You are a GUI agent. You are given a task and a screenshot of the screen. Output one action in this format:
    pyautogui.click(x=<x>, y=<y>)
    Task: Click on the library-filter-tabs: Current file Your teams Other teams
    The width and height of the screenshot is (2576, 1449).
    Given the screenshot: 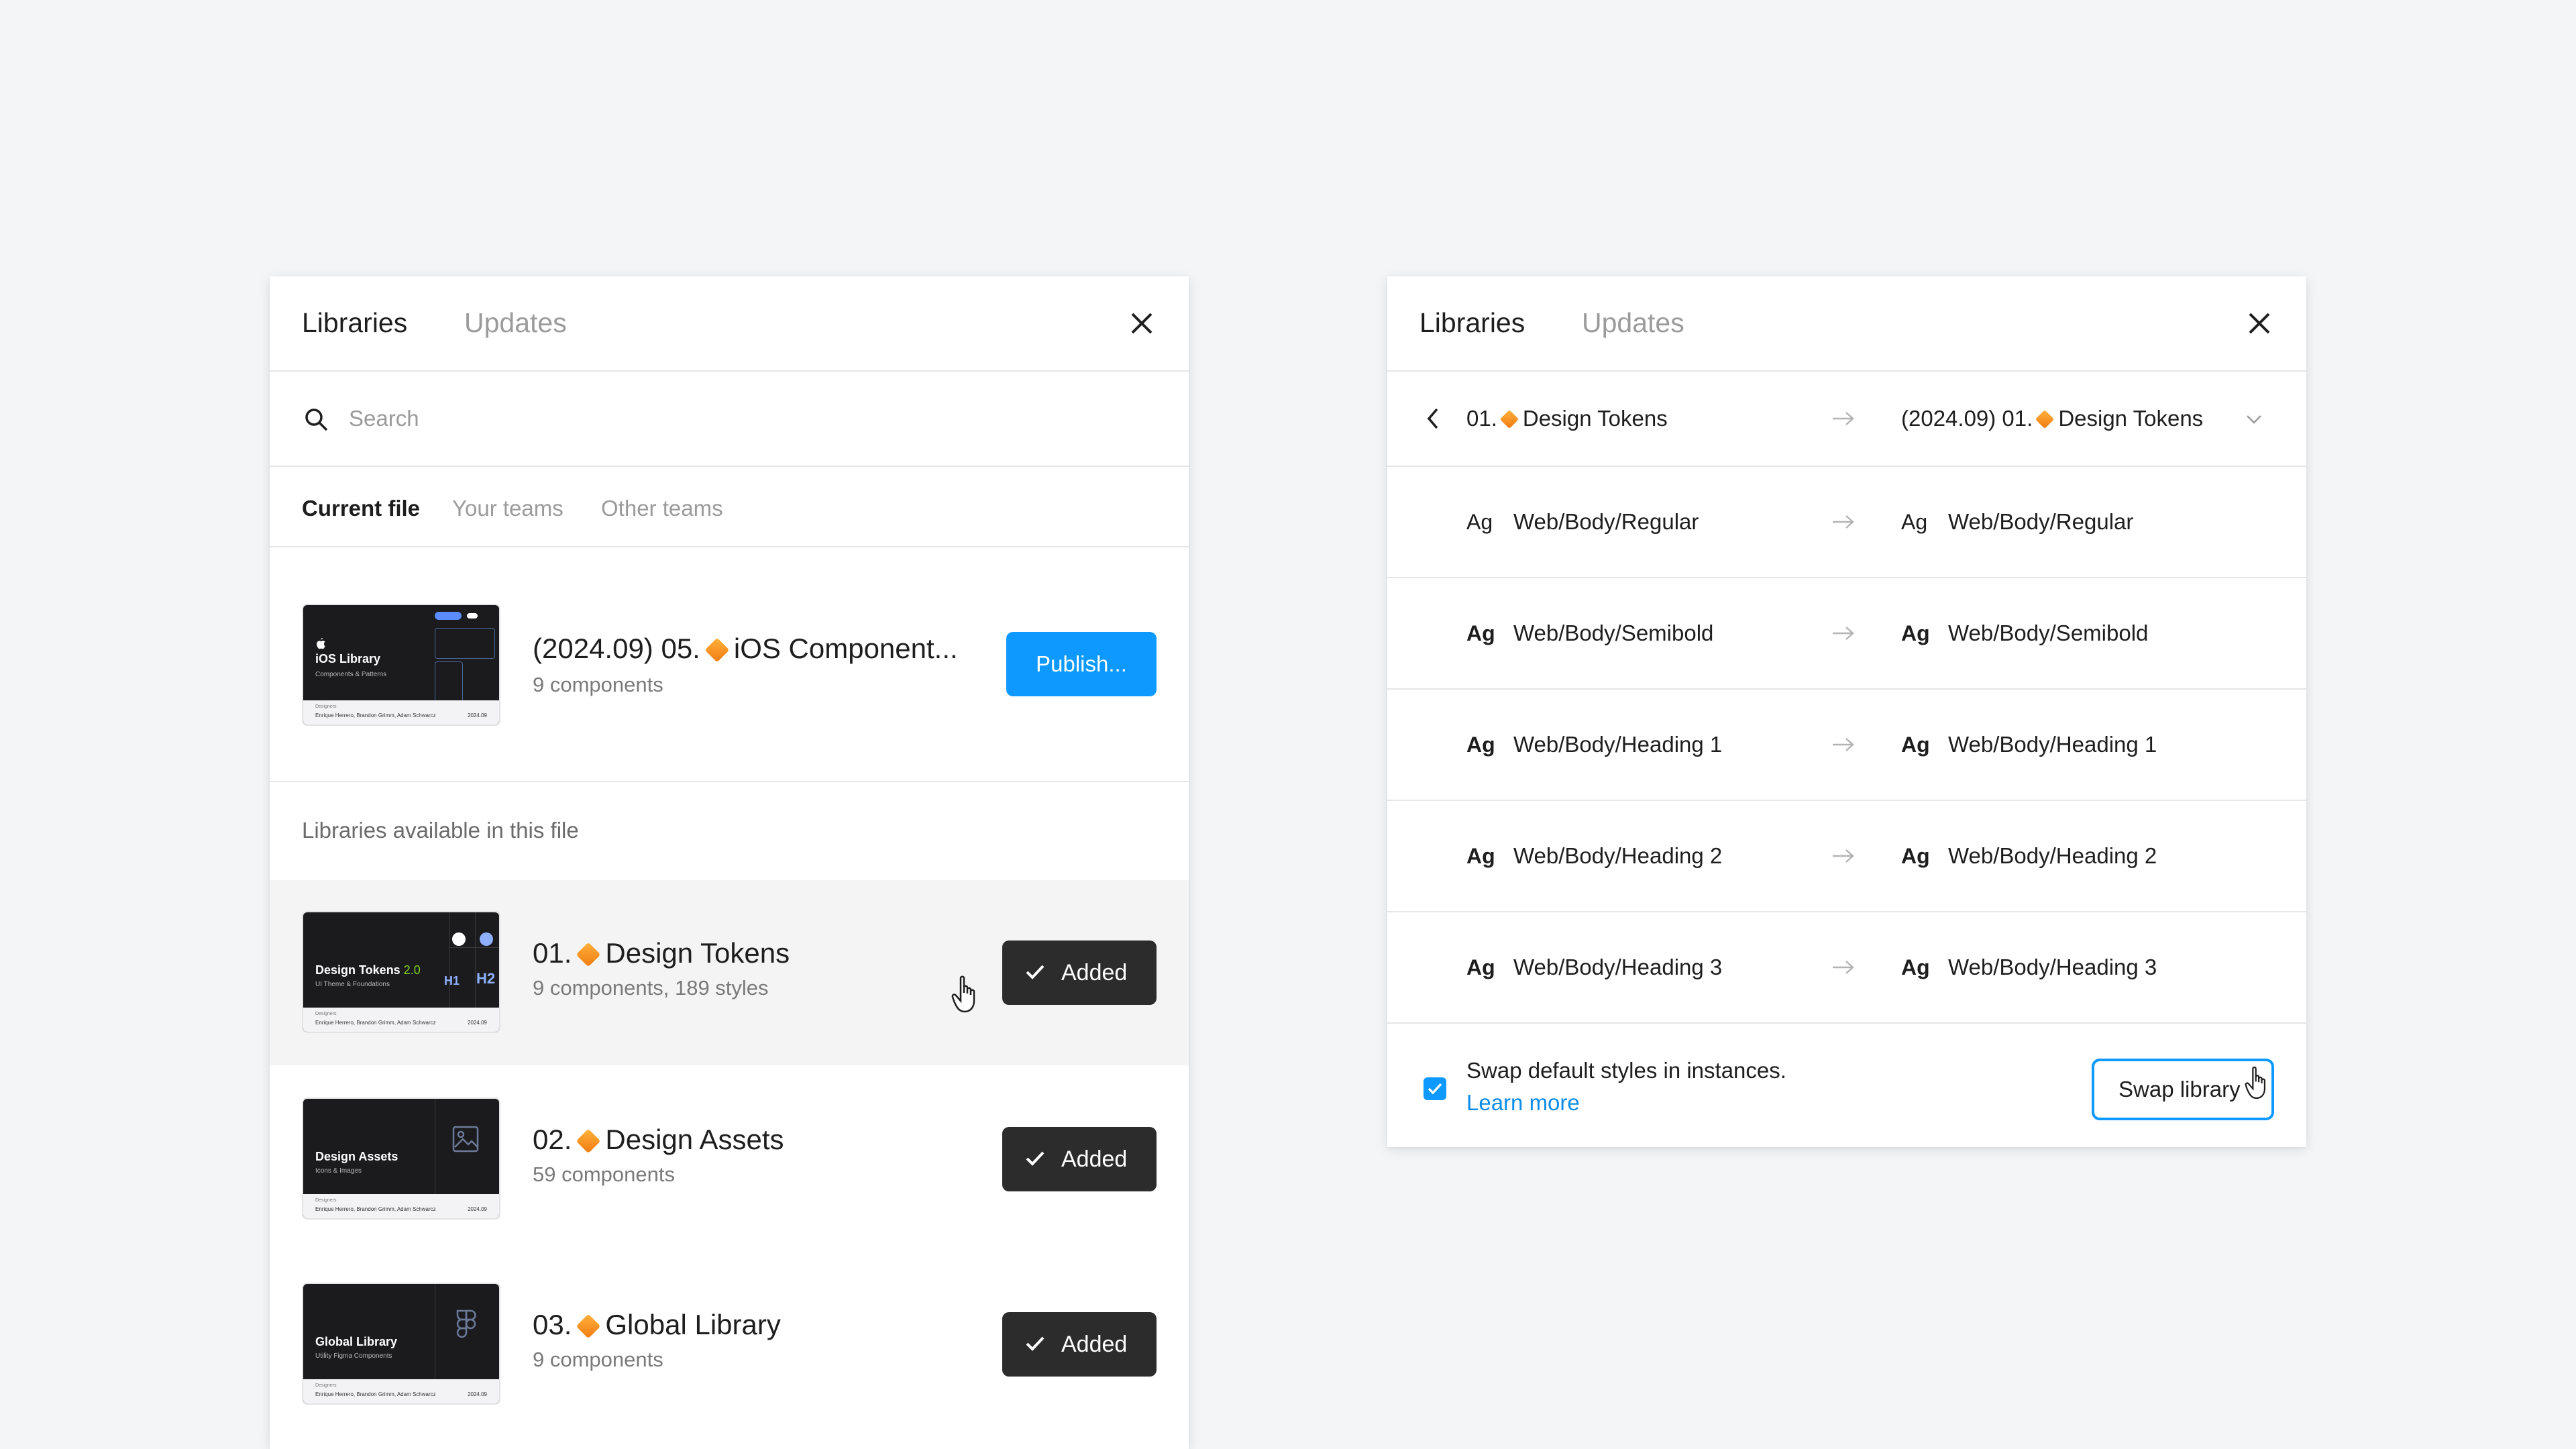 What is the action you would take?
    pyautogui.click(x=729, y=507)
    